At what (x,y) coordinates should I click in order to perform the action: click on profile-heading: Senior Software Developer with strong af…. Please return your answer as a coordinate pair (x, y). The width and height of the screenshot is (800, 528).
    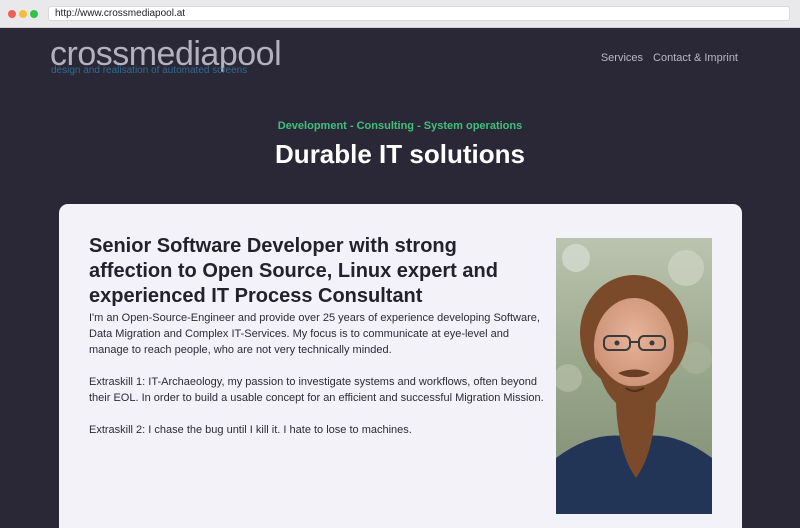
    Looking at the image, I should click on (293, 271).